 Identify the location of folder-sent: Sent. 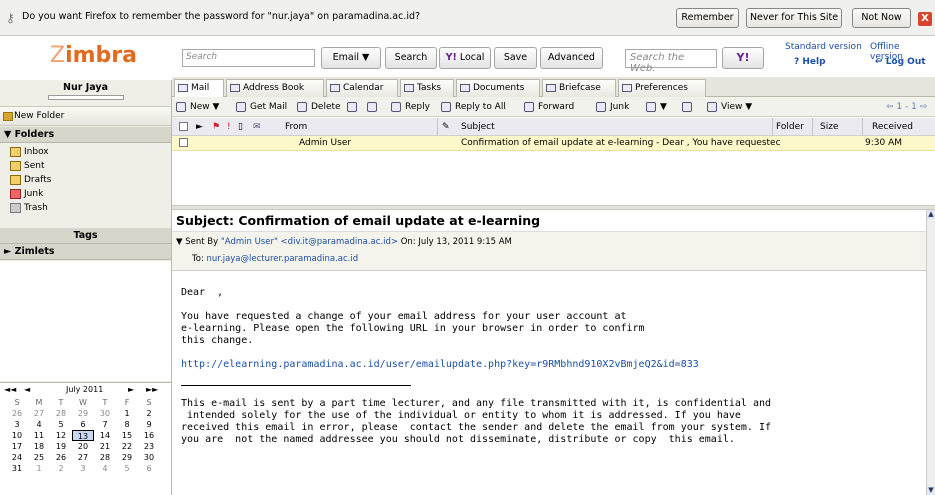
(27, 167).